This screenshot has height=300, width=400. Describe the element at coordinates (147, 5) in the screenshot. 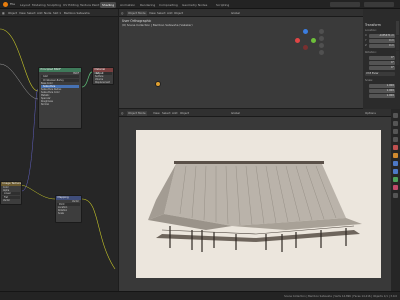

I see `tab-rendering: Rendering` at that location.